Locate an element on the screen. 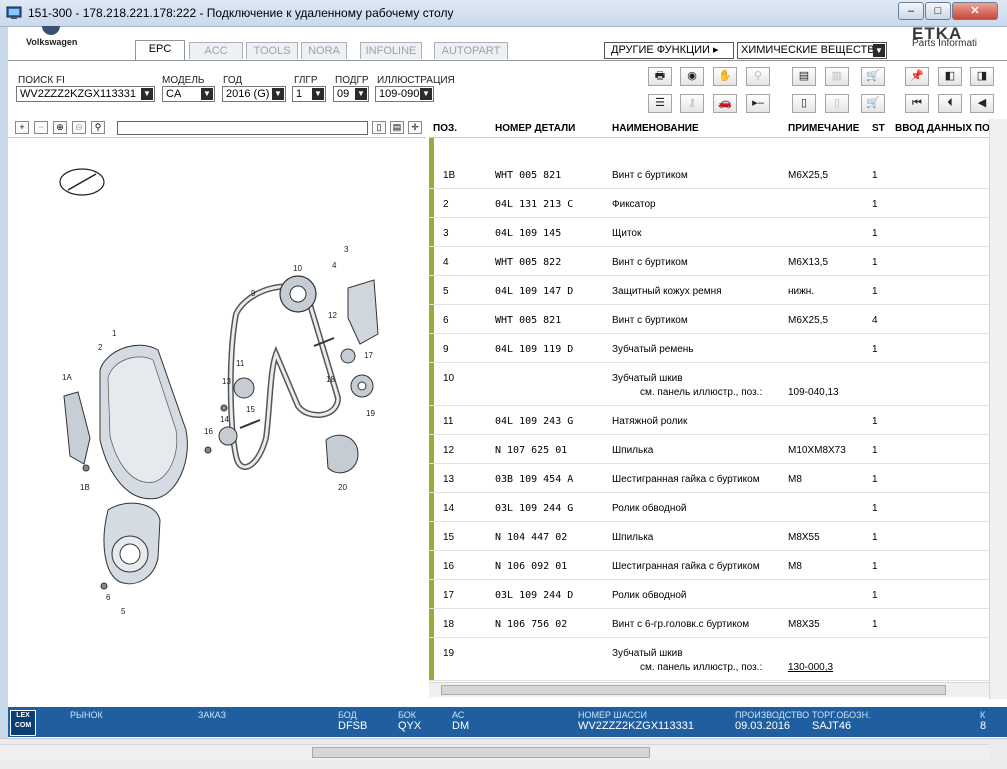 This screenshot has width=1007, height=769. row-part-number: 03L 109 244 D is located at coordinates (534, 595).